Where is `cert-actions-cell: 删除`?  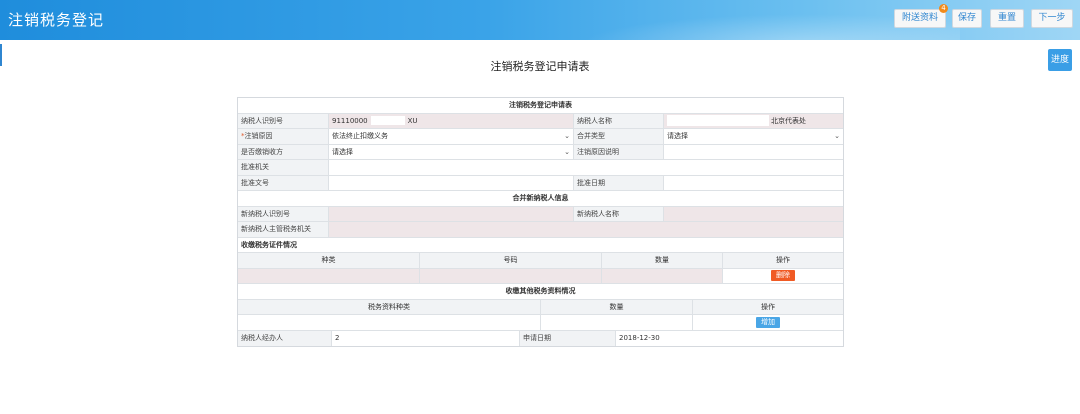 cert-actions-cell: 删除 is located at coordinates (783, 275).